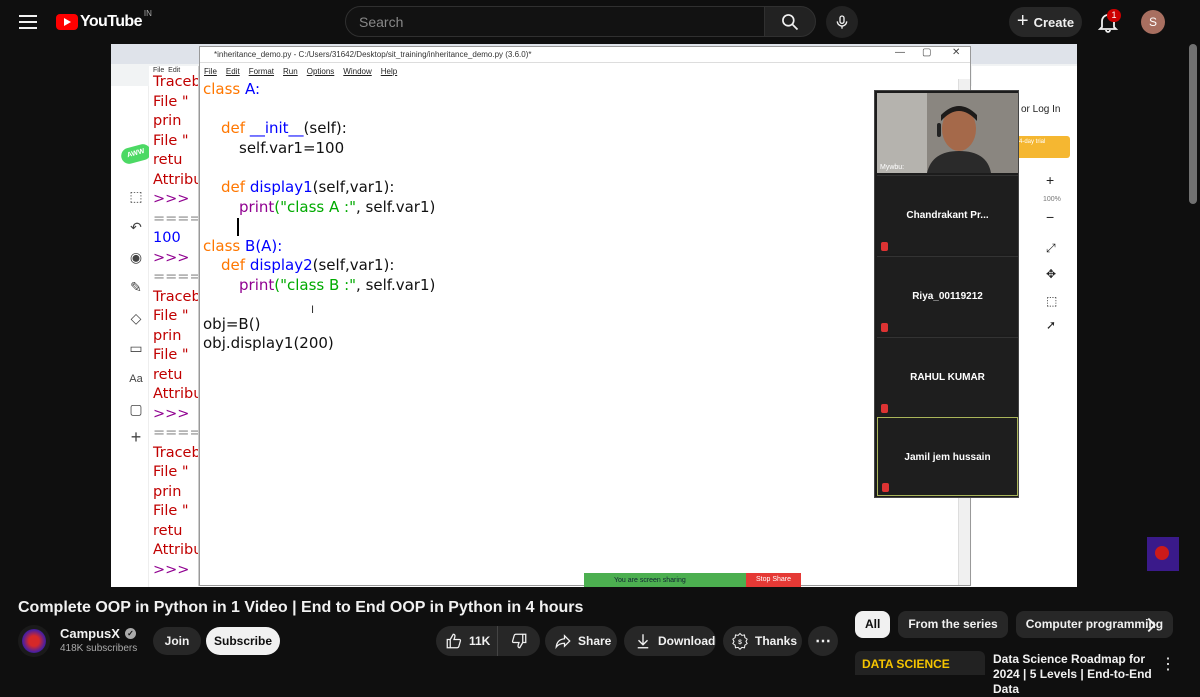  Describe the element at coordinates (581, 641) in the screenshot. I see `share-button: Share` at that location.